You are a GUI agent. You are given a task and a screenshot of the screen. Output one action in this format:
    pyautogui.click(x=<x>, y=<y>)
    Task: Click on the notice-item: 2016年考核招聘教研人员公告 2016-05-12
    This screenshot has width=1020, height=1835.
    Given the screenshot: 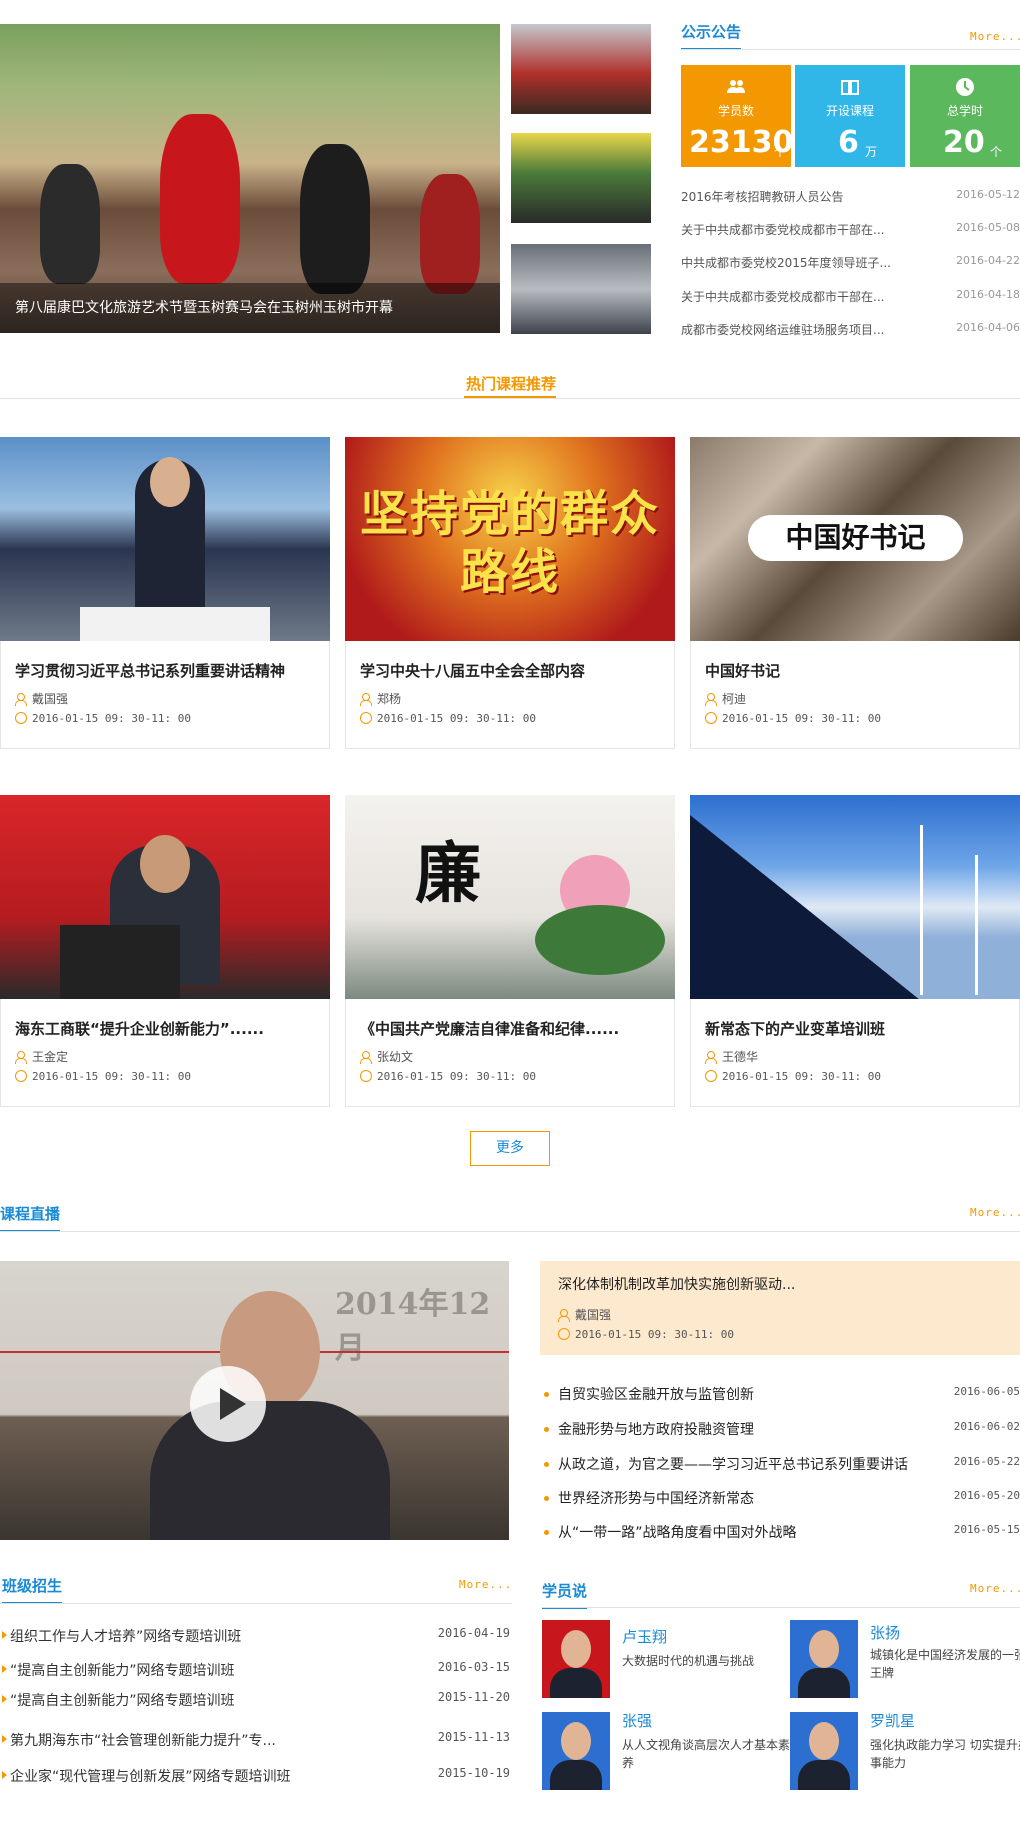 What is the action you would take?
    pyautogui.click(x=850, y=198)
    